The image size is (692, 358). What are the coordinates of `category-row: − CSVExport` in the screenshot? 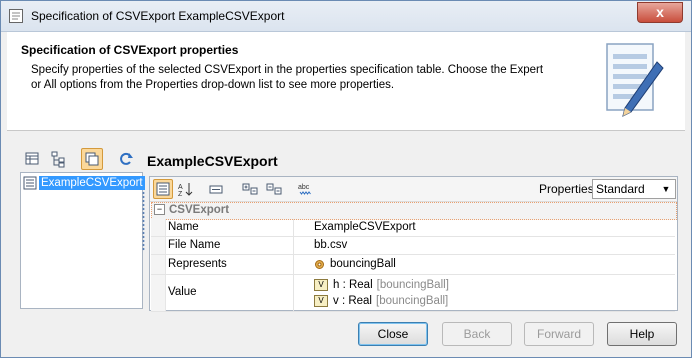 It's located at (414, 211).